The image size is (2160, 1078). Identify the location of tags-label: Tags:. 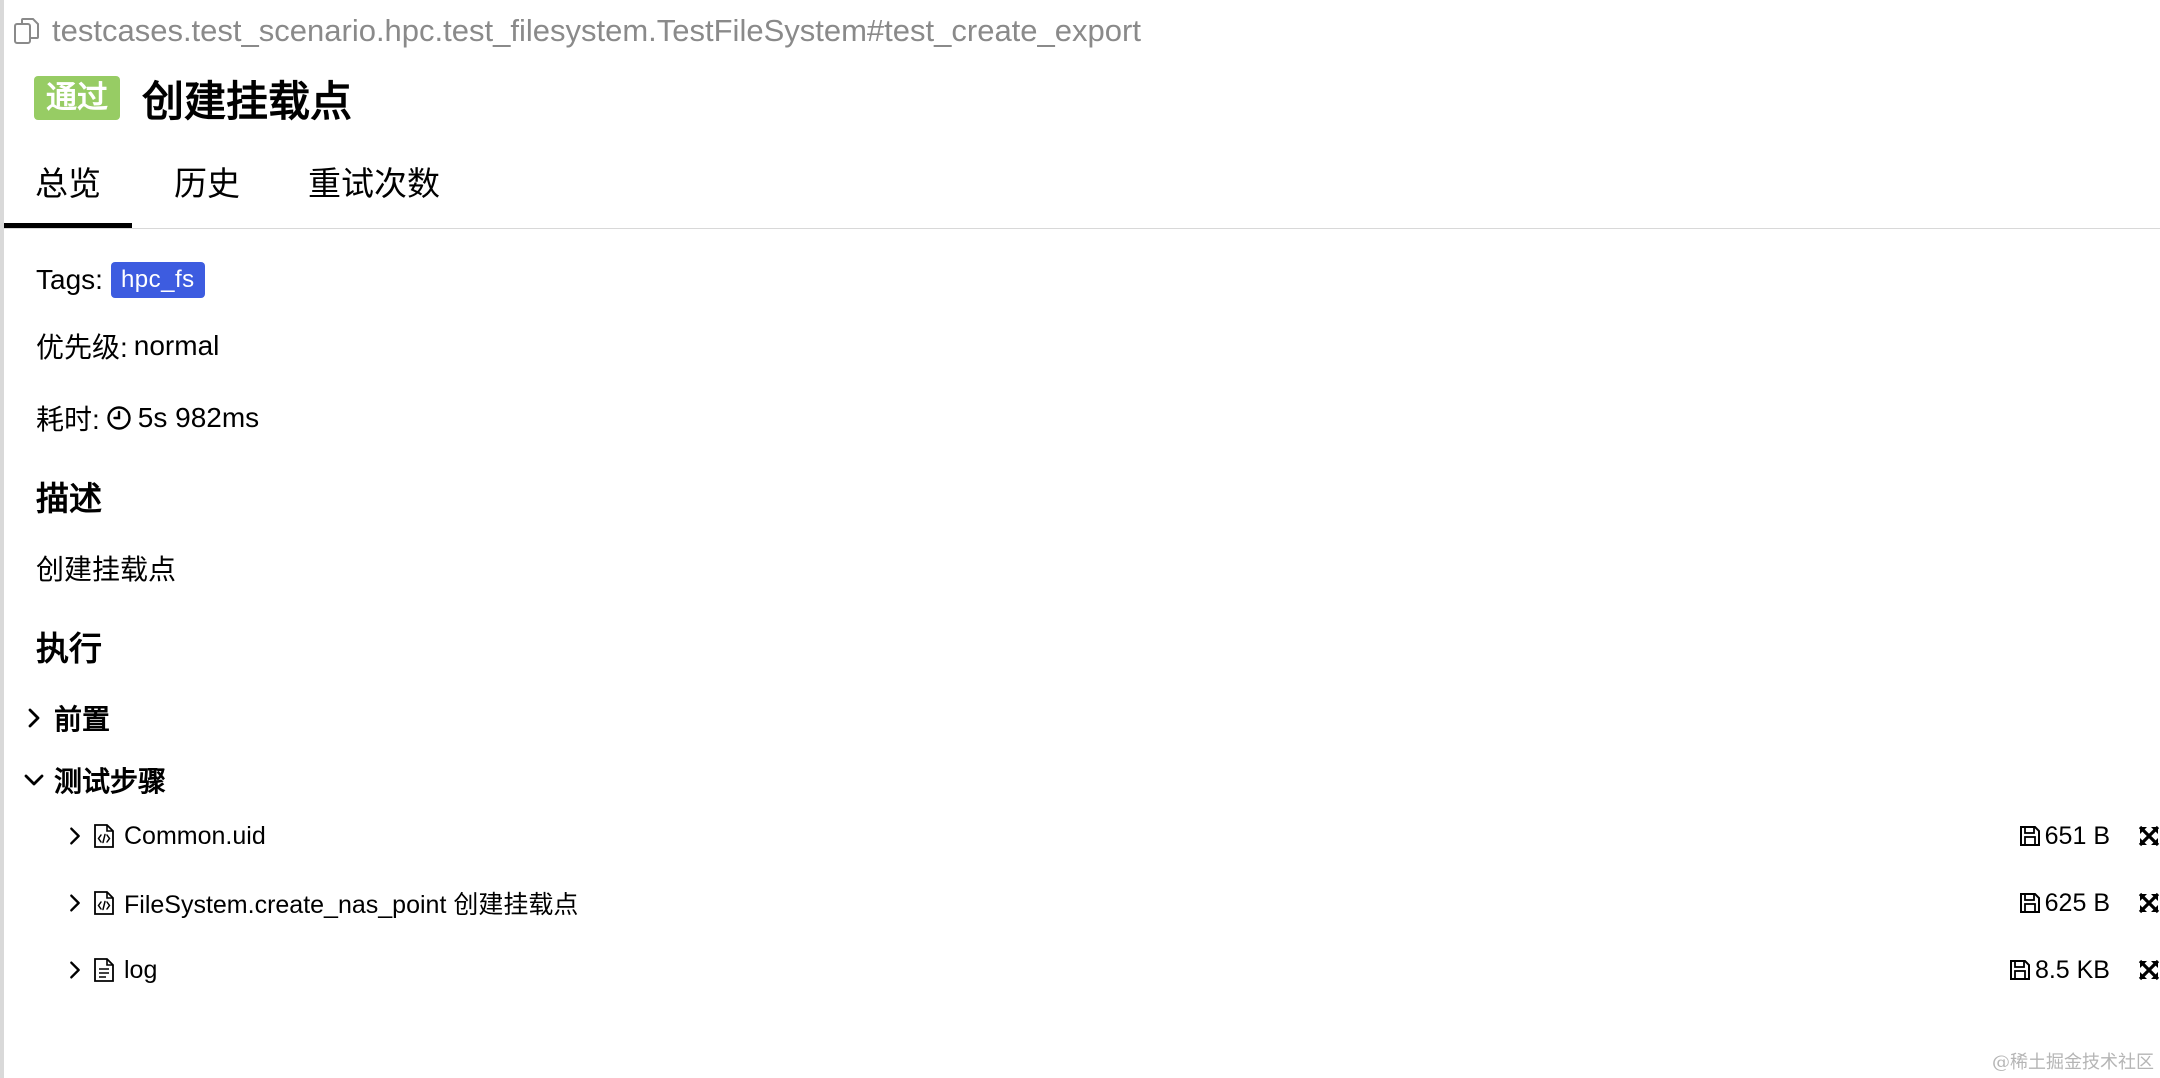
(69, 279).